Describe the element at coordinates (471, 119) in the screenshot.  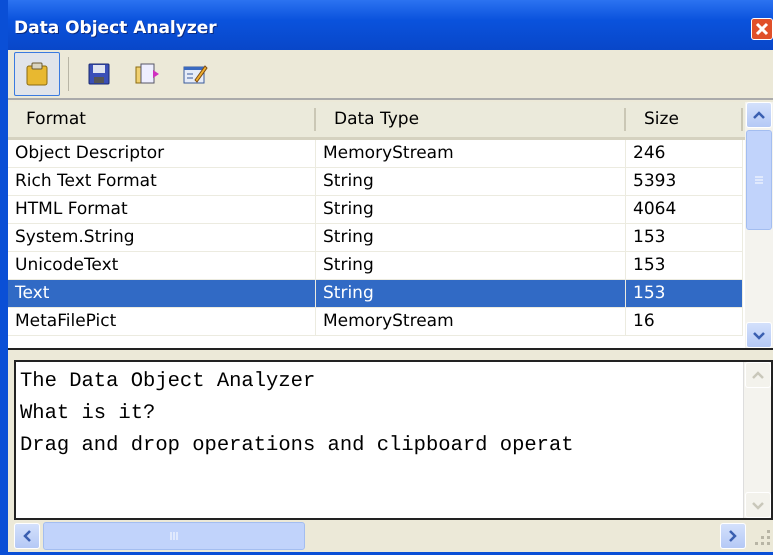
I see `column-header: Data Type` at that location.